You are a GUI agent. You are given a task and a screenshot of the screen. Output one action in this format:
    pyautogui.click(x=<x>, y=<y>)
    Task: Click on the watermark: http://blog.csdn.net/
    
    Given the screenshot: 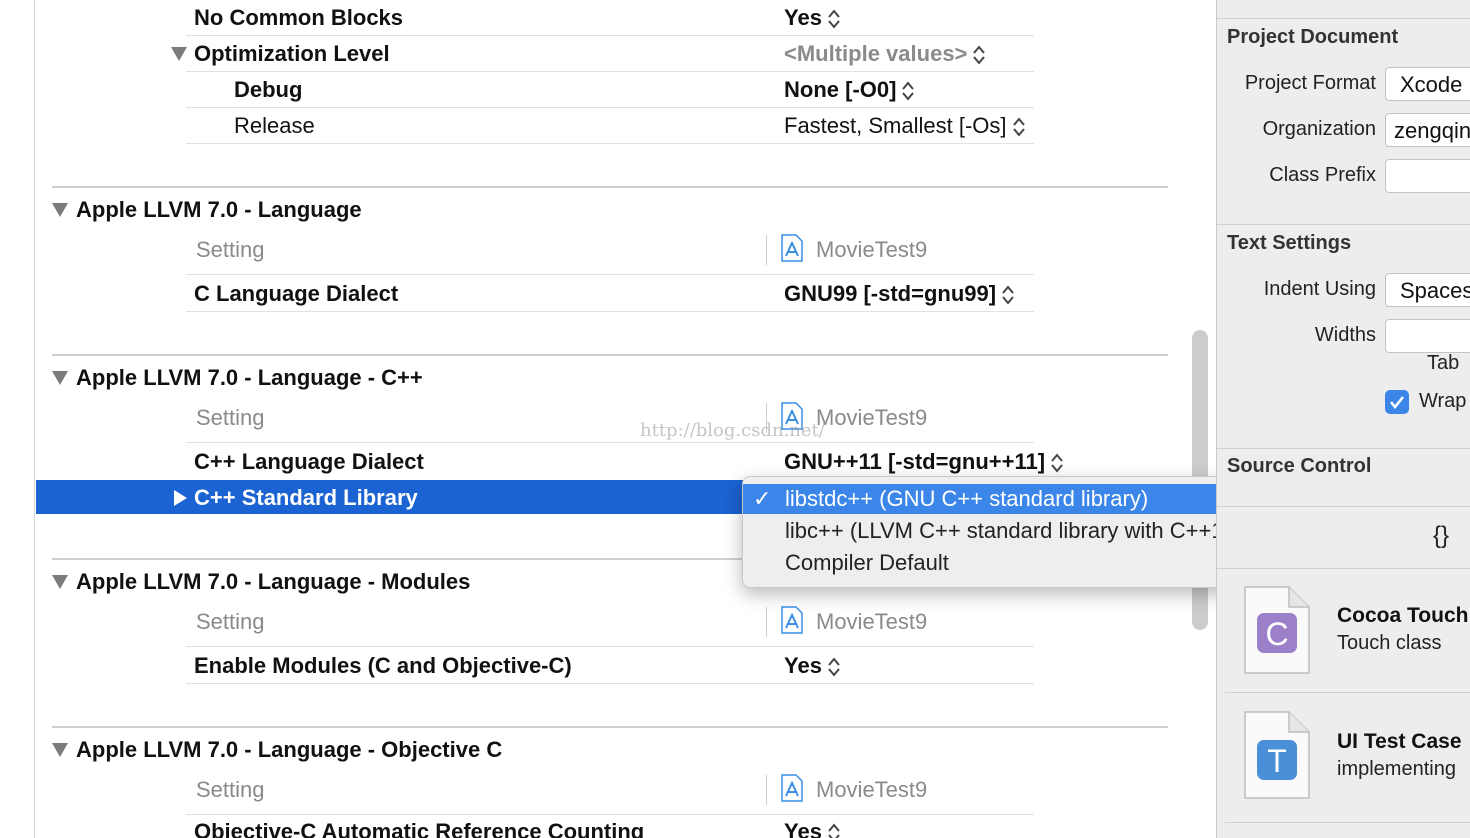 What is the action you would take?
    pyautogui.click(x=732, y=430)
    